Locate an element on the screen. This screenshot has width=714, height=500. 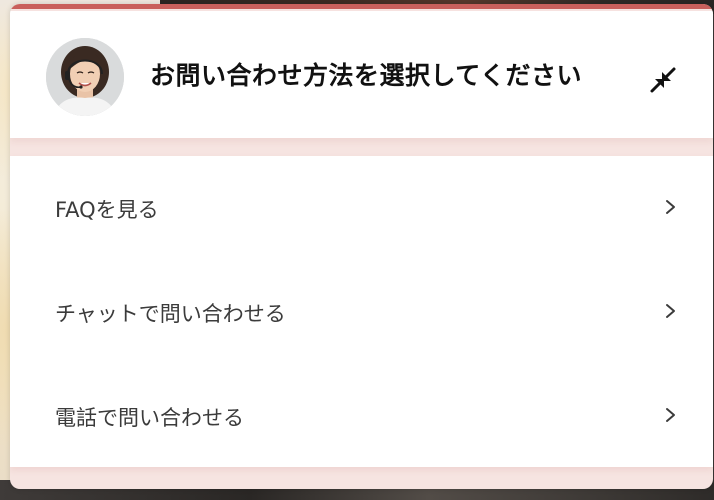
minimize-button is located at coordinates (663, 80).